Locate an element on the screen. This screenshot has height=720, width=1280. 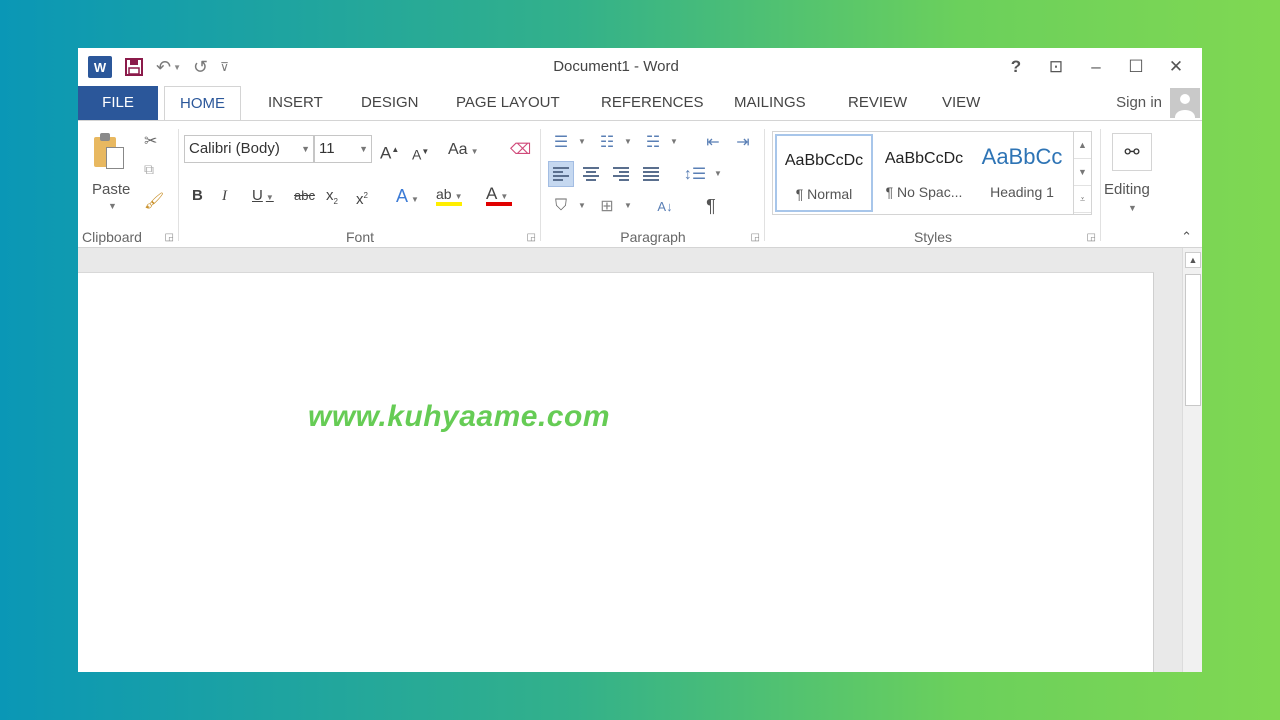
tab-file: FILE is located at coordinates (118, 103).